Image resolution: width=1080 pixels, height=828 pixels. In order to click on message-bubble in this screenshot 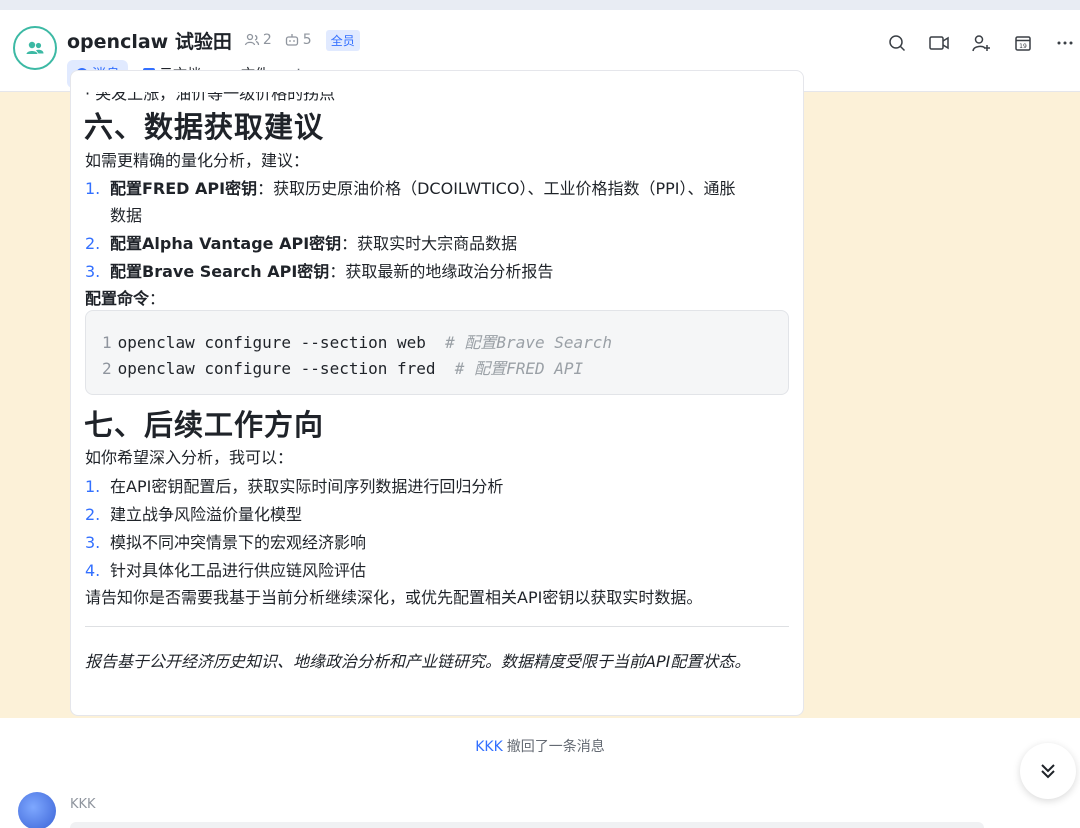, I will do `click(527, 825)`.